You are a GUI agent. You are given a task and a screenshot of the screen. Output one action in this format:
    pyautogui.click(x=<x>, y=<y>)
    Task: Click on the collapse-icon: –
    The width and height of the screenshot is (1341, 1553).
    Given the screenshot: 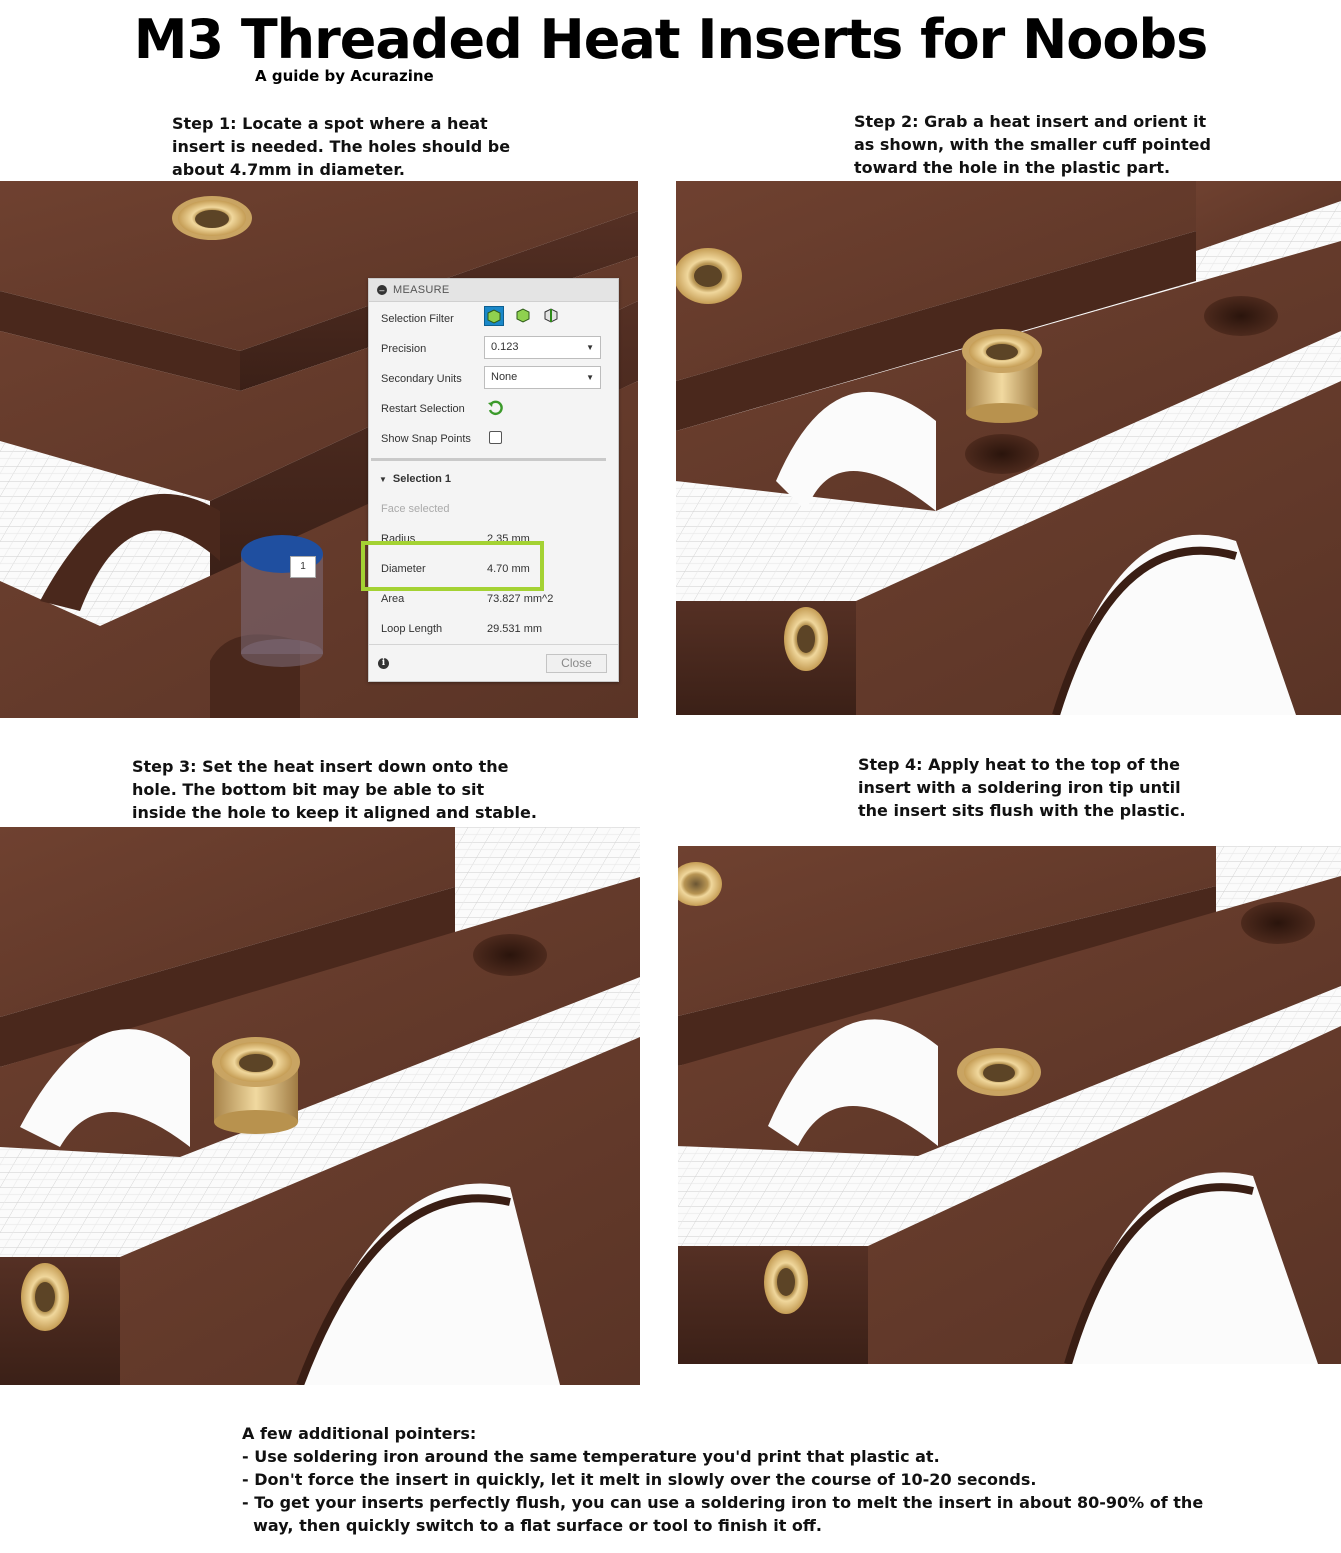 What is the action you would take?
    pyautogui.click(x=382, y=290)
    